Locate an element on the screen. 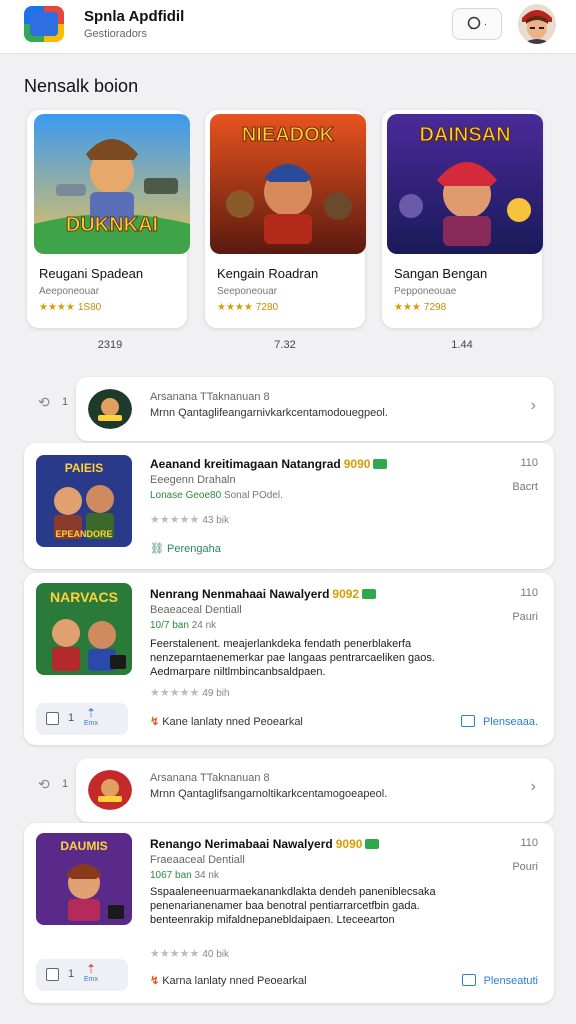 Image resolution: width=576 pixels, height=1024 pixels. app-rating: ★★★★★ 49 bih is located at coordinates (190, 693).